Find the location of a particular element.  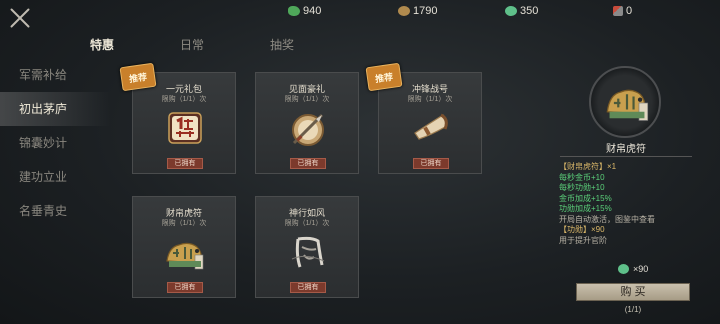

currency-token: 0 is located at coordinates (622, 11).